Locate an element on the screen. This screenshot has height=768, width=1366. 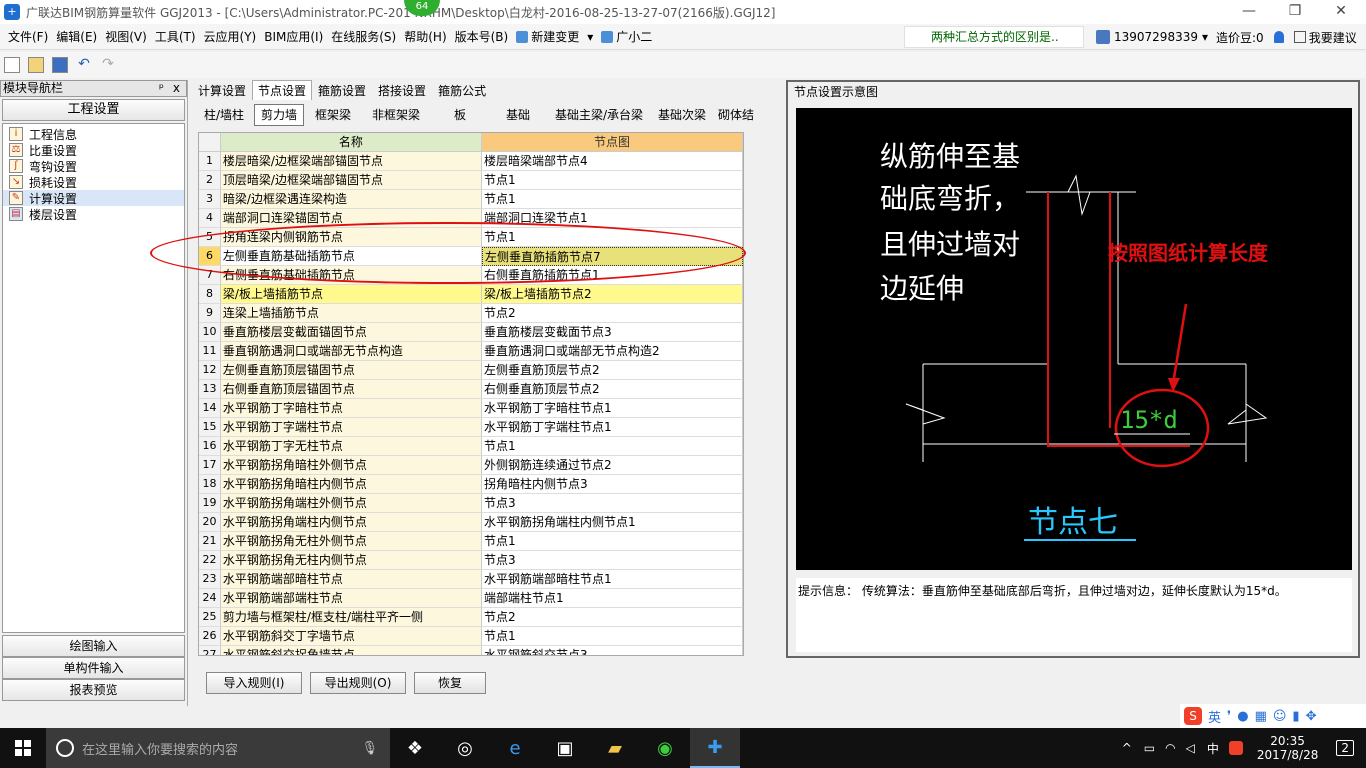
clock: 20:35 2017/8/28 is located at coordinates (1288, 748).